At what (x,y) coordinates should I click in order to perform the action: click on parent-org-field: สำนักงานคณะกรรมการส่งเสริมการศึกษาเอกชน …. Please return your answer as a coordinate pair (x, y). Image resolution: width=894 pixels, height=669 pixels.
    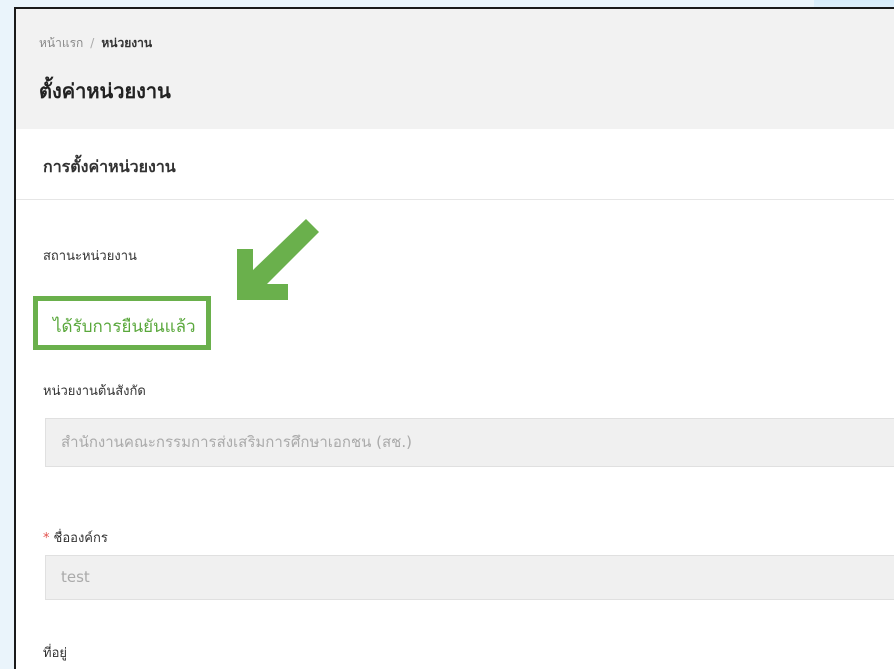
    Looking at the image, I should click on (469, 442).